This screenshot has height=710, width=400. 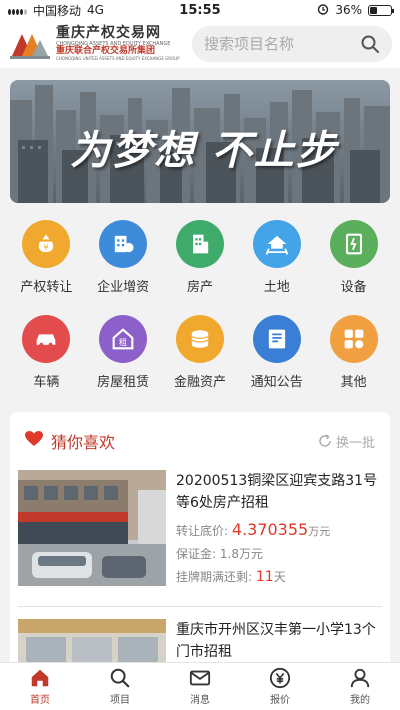 I want to click on category-label: 房屋租赁, so click(x=123, y=382).